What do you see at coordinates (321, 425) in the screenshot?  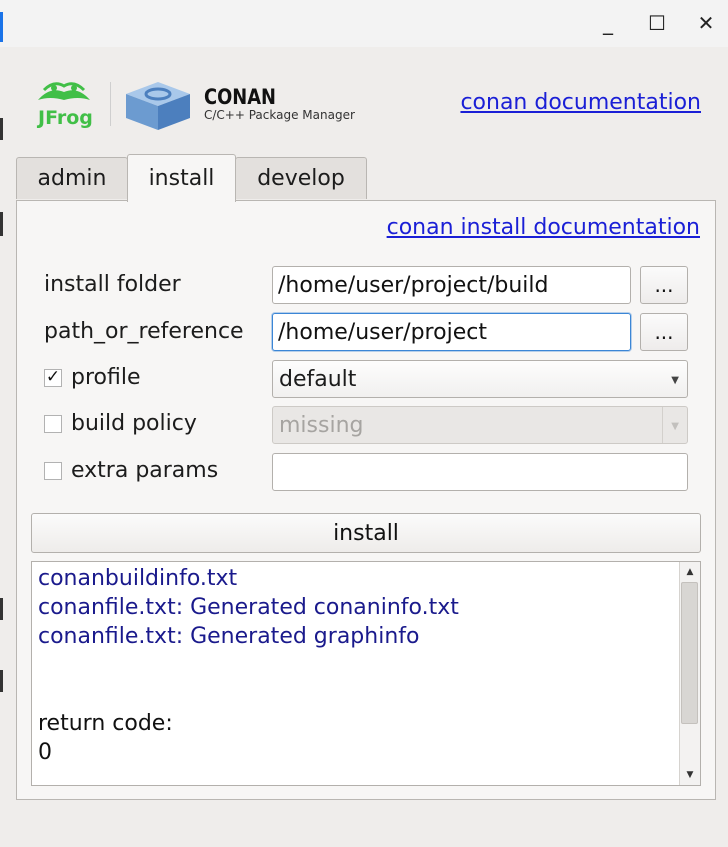 I see `build-policy-value: missing` at bounding box center [321, 425].